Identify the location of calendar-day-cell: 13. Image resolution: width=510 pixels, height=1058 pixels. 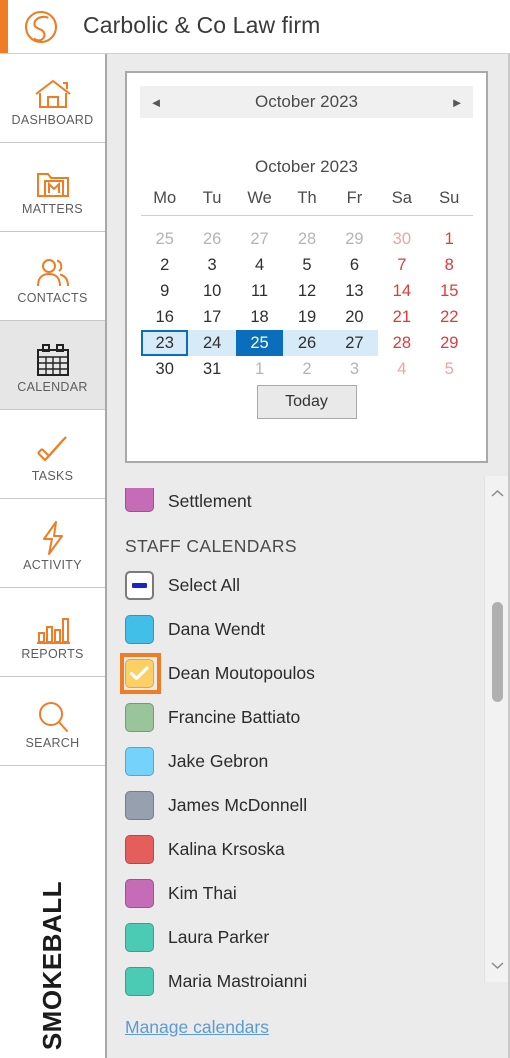
(354, 291).